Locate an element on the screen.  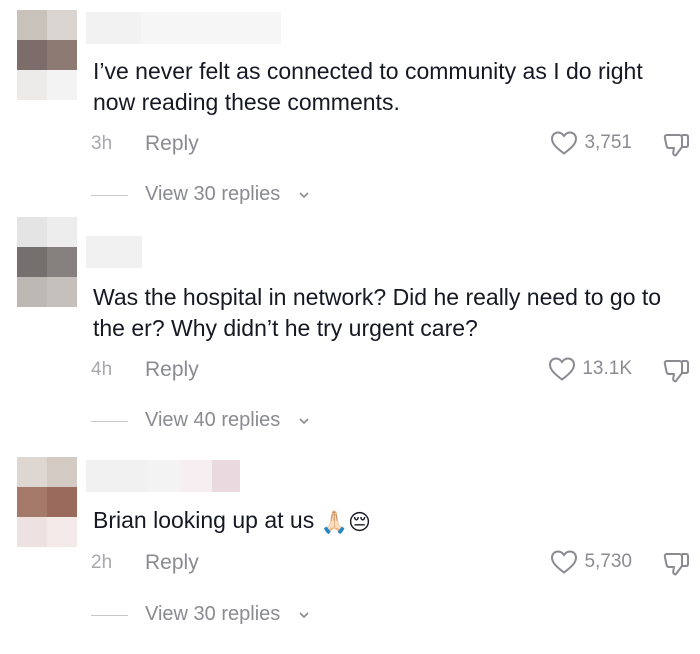
like-button: 3,751 is located at coordinates (591, 143).